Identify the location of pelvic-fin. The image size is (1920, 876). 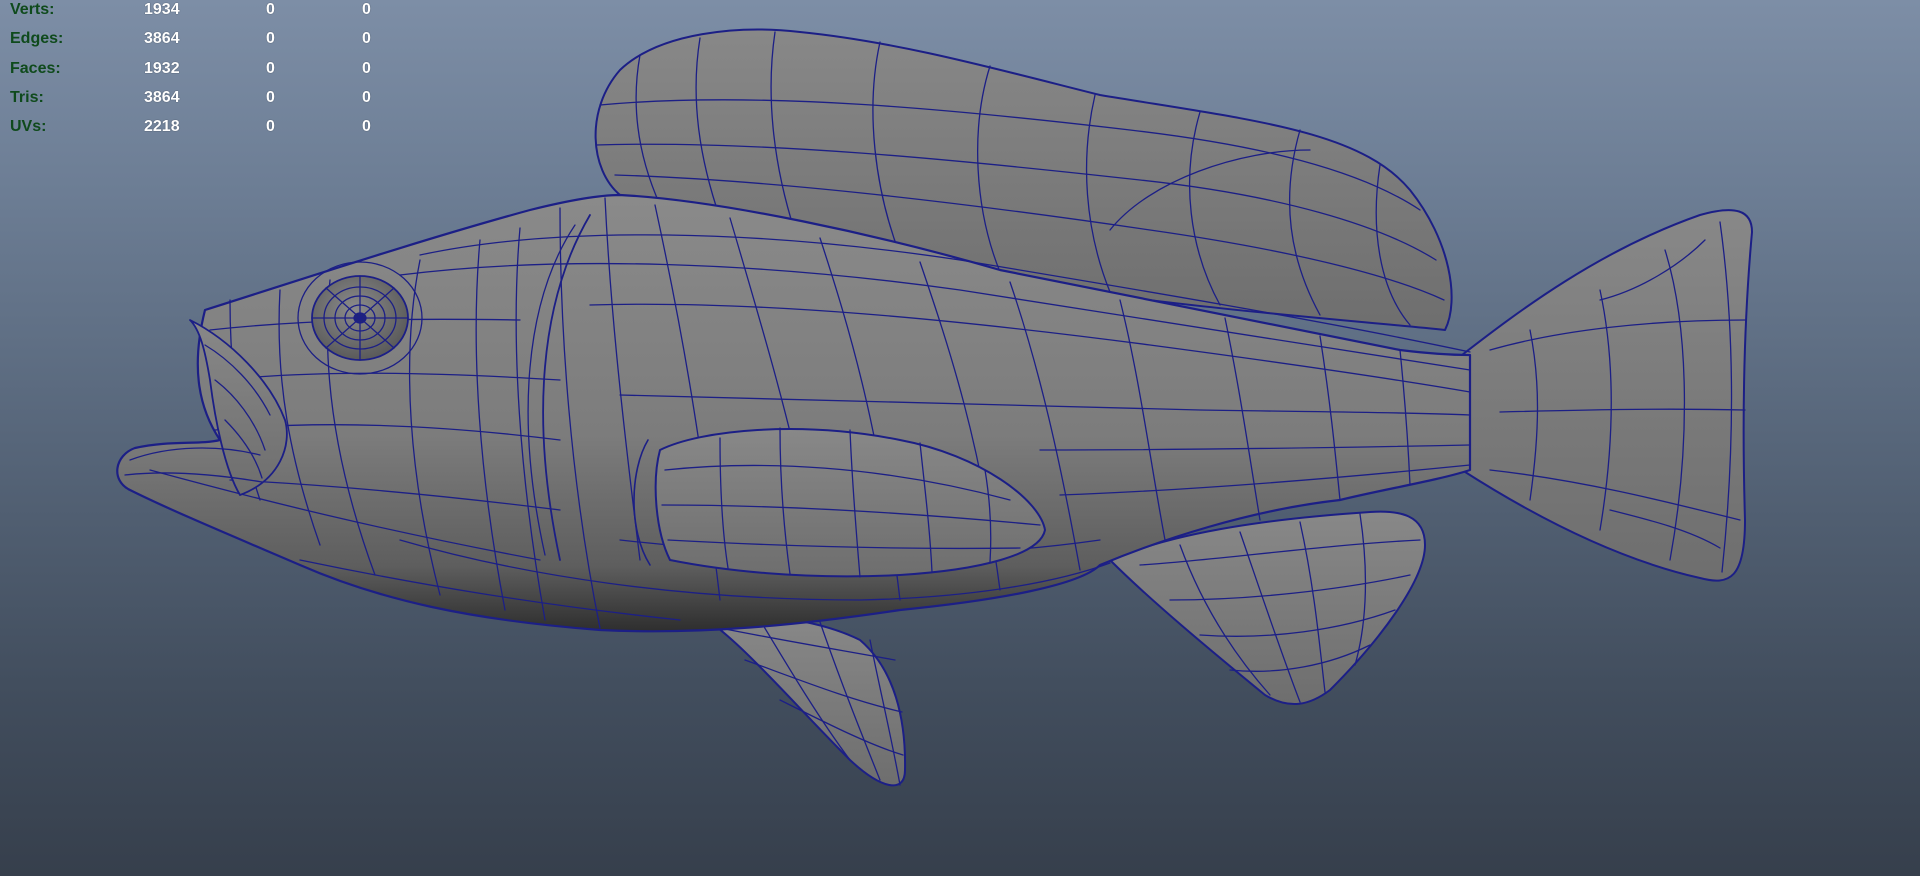
(803, 700).